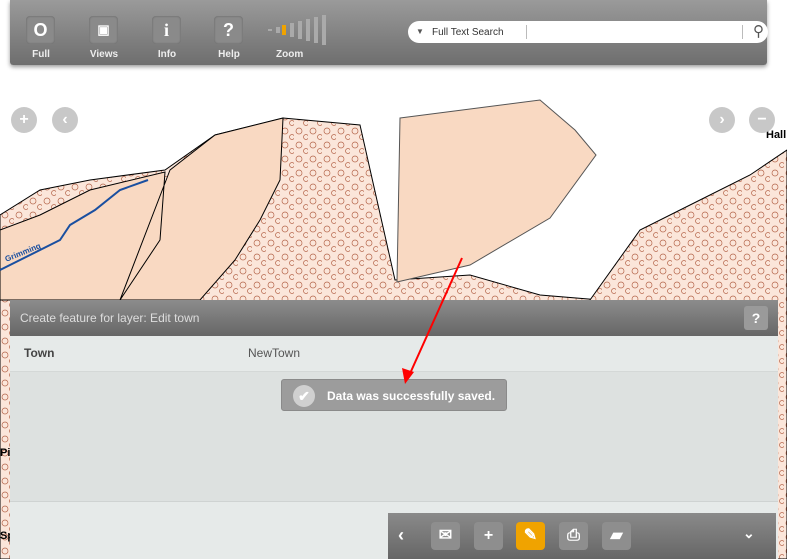 This screenshot has height=559, width=787. Describe the element at coordinates (530, 536) in the screenshot. I see `create-feature-icon: ✎` at that location.